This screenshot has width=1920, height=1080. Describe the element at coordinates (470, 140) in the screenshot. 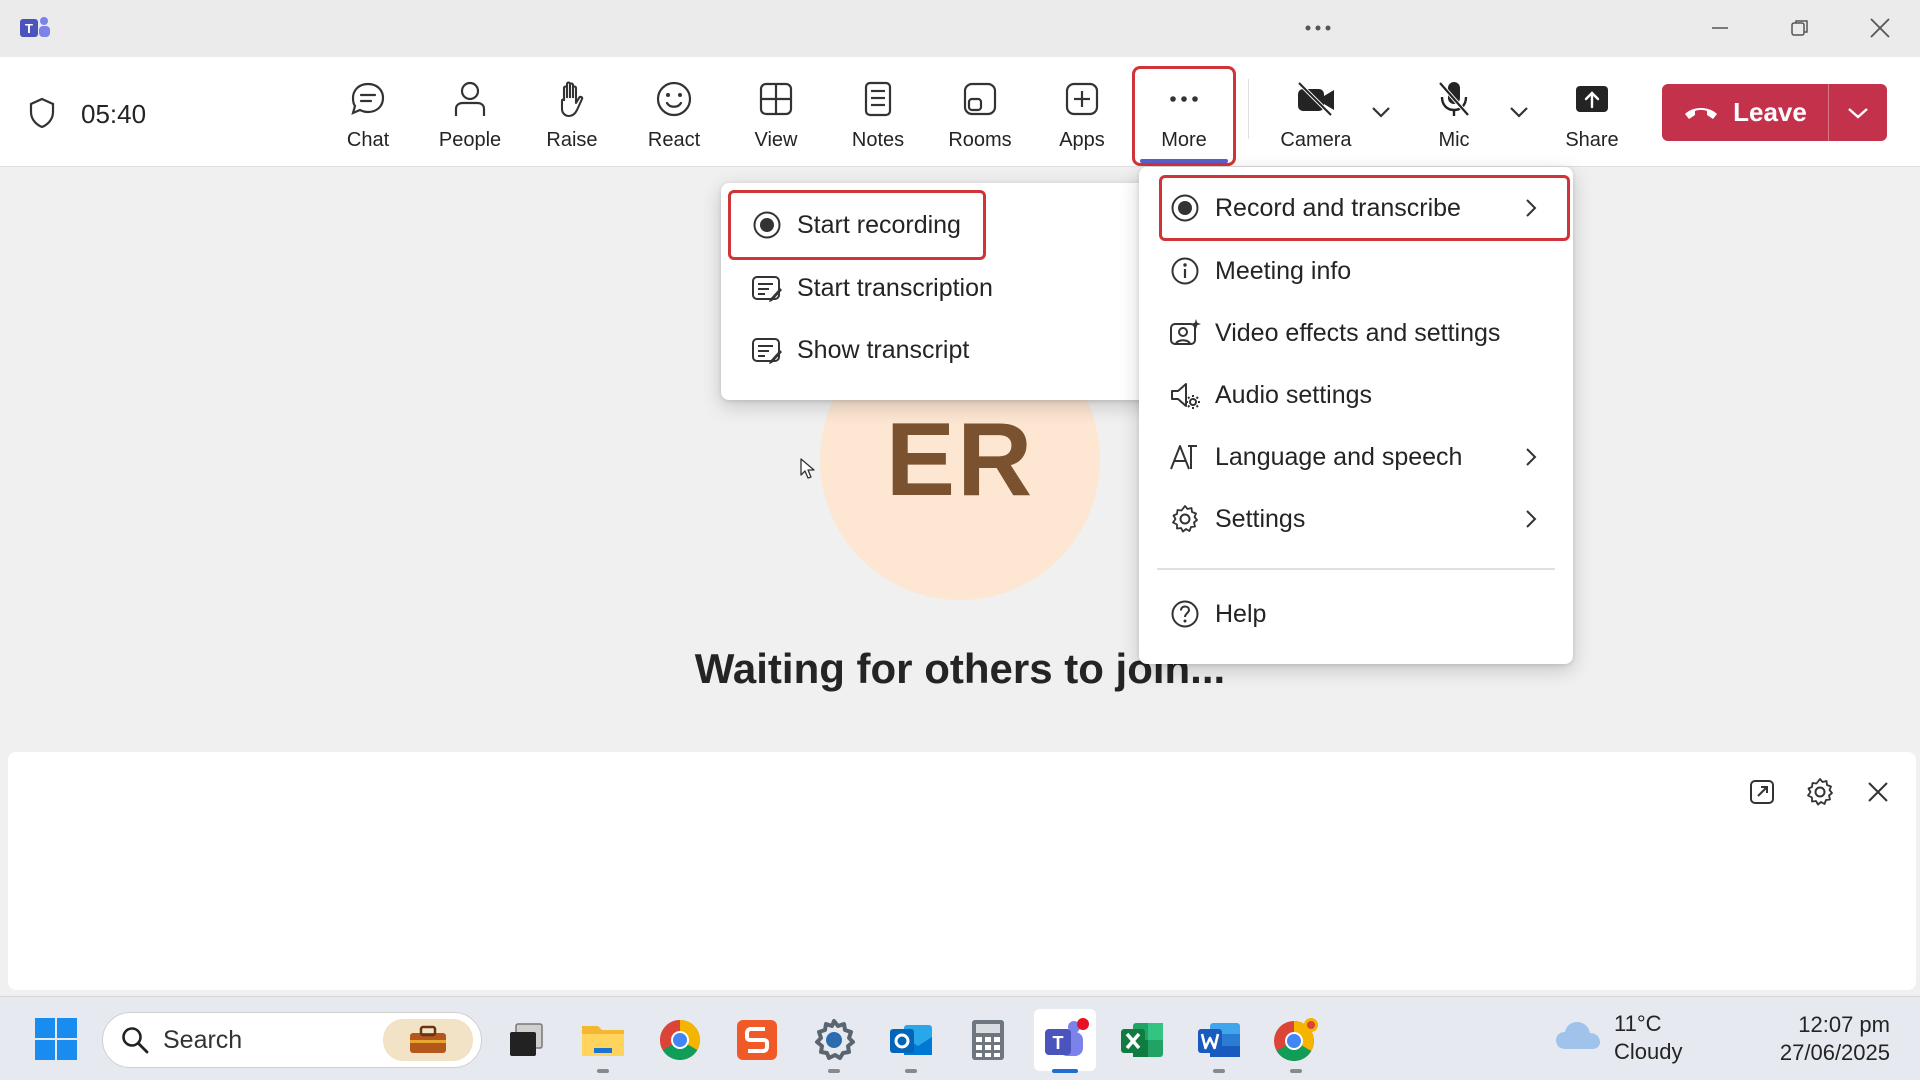

I see `people-label: People` at that location.